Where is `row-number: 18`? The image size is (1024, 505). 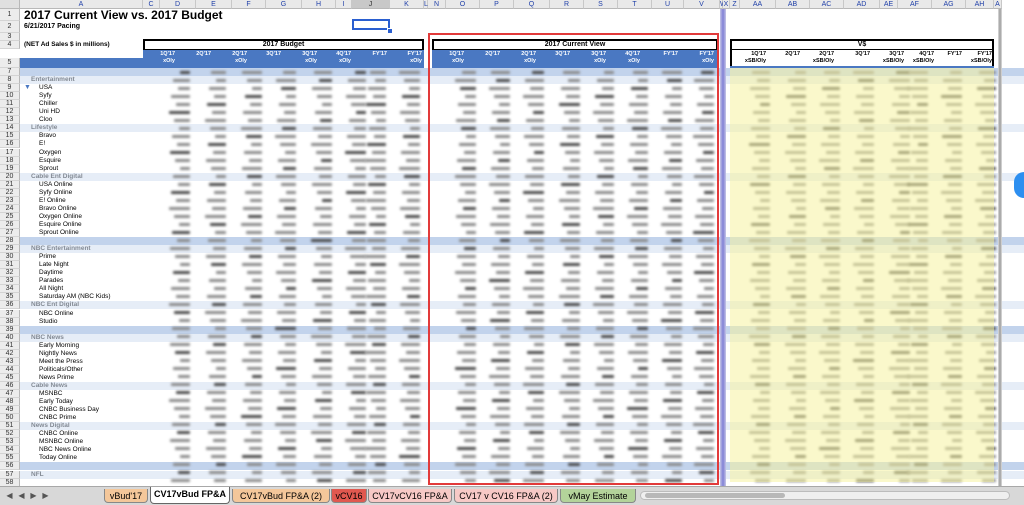 row-number: 18 is located at coordinates (10, 160).